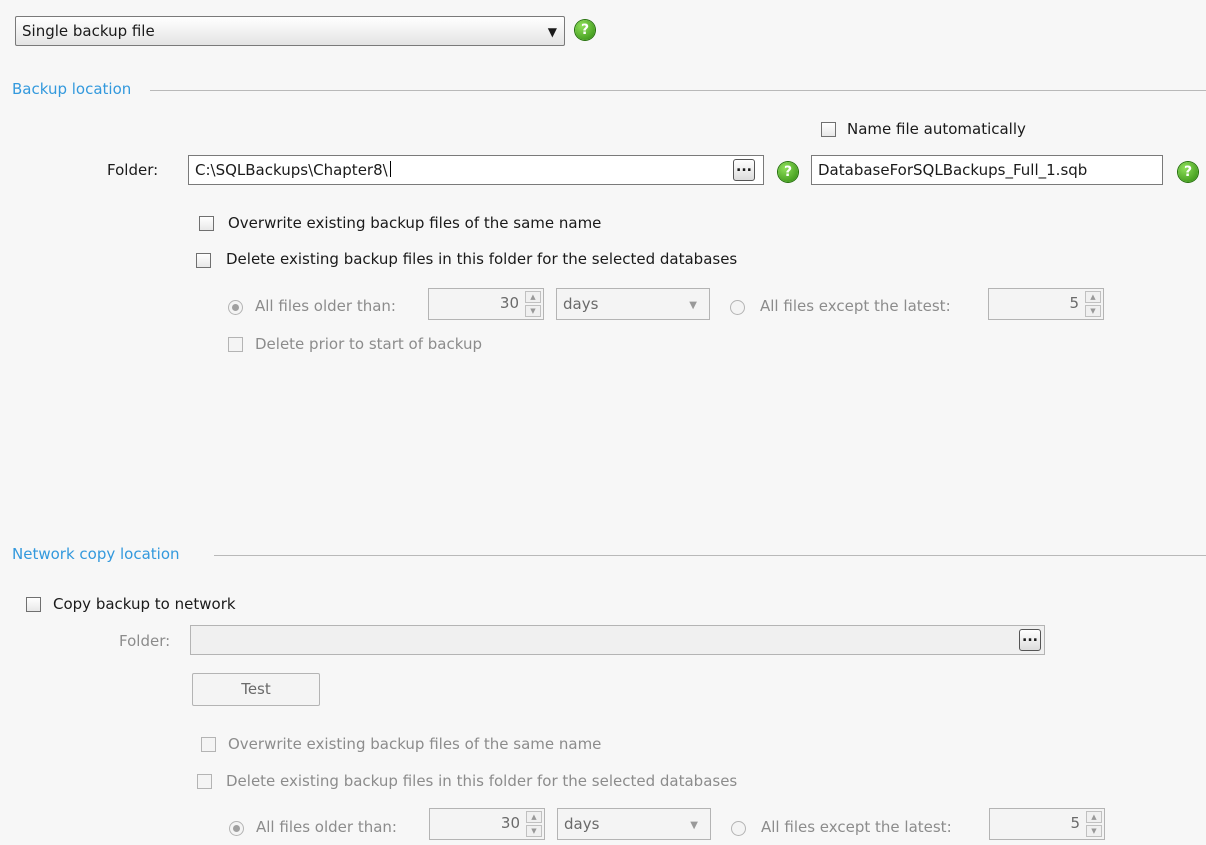  I want to click on network-except-latest-radio, so click(738, 828).